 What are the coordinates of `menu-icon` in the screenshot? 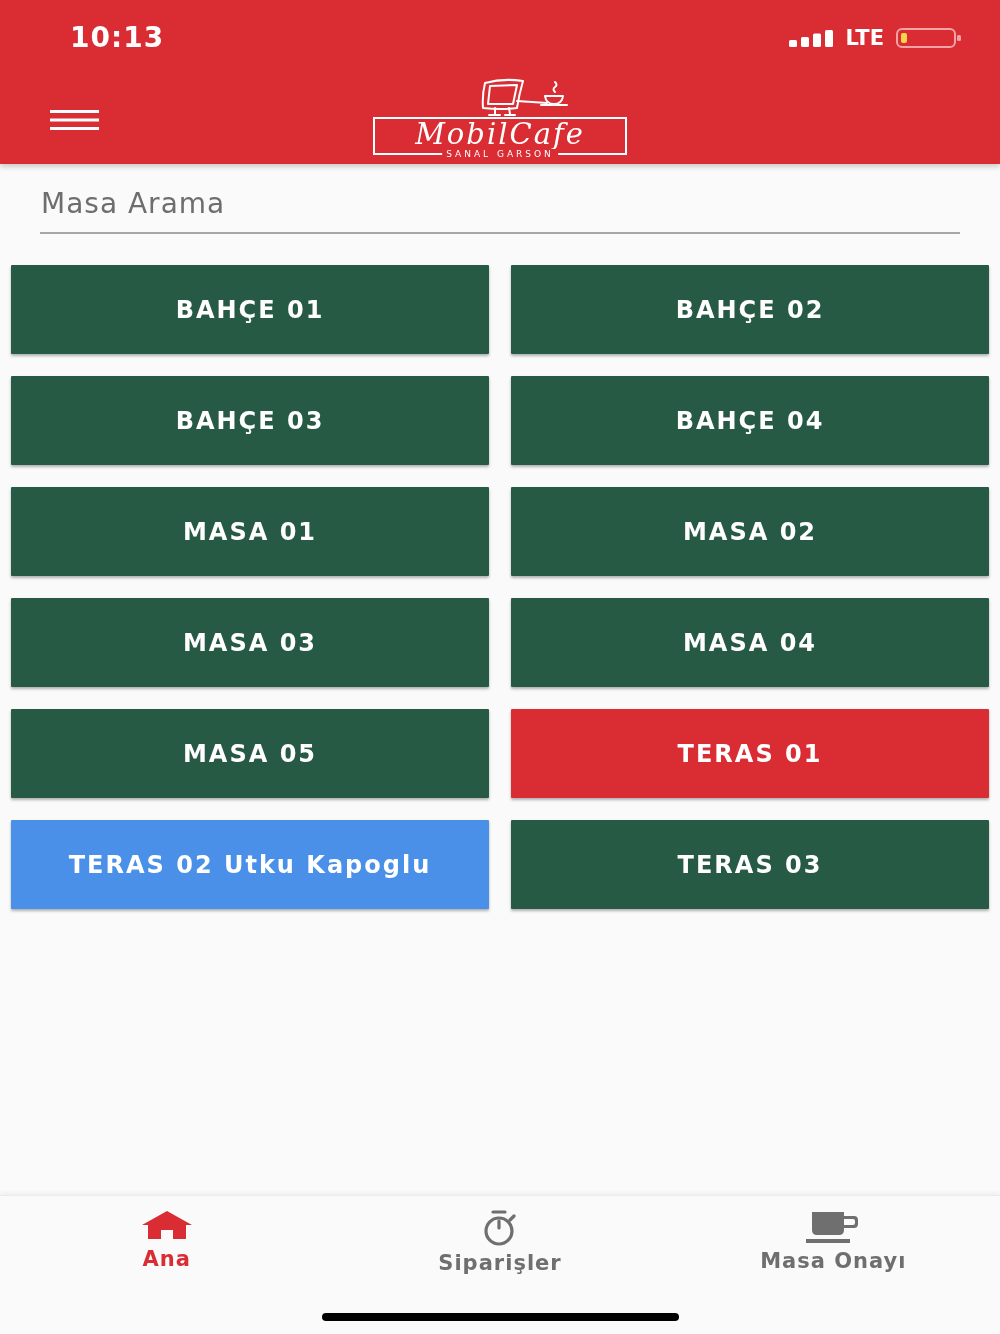 It's located at (74, 120).